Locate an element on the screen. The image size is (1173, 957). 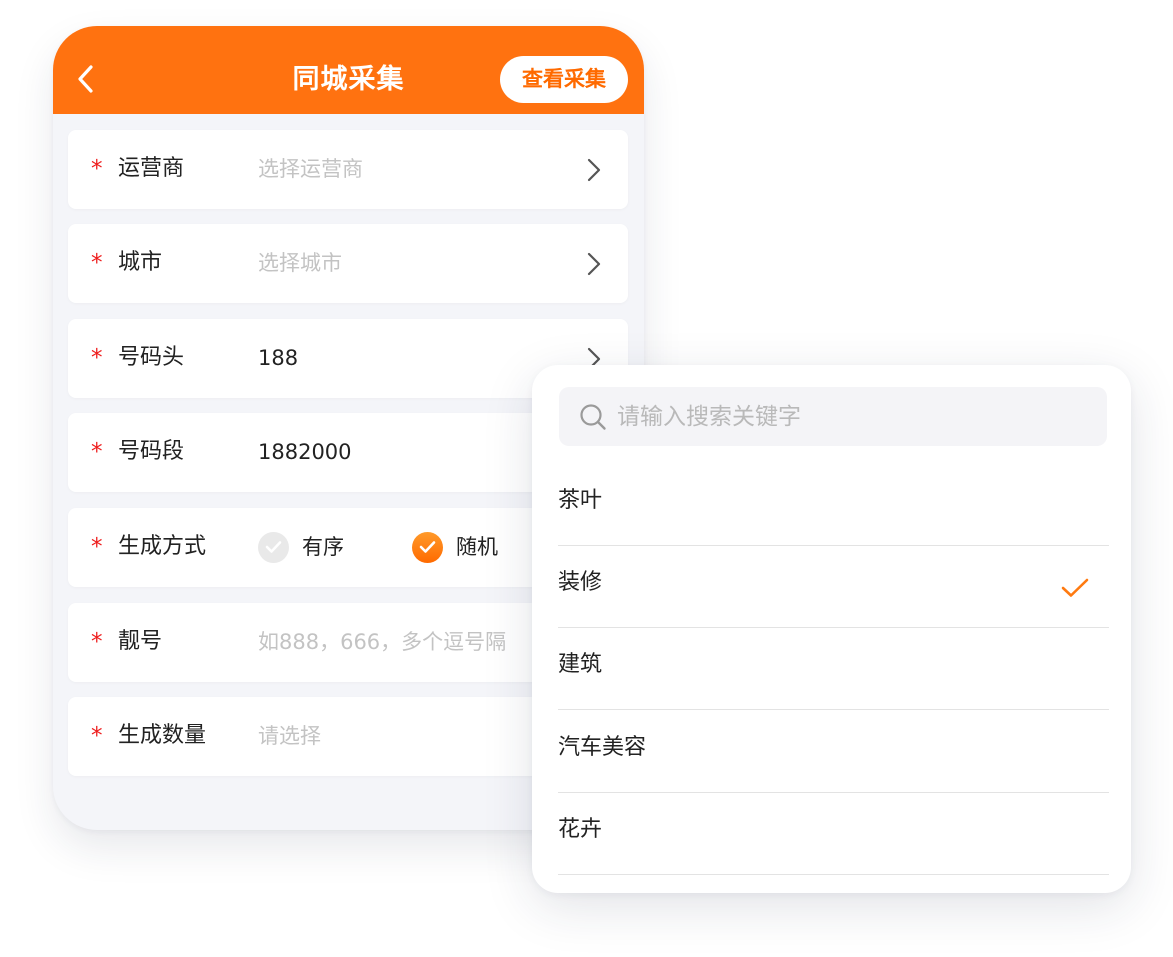
number-segment-value: 1882000 is located at coordinates (305, 452).